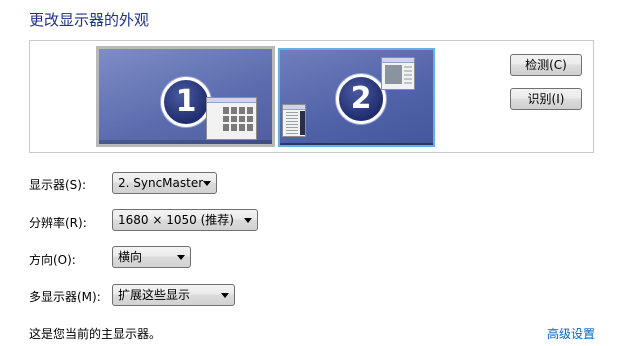 The width and height of the screenshot is (620, 346). What do you see at coordinates (58, 185) in the screenshot?
I see `display-label: 显示器(S):` at bounding box center [58, 185].